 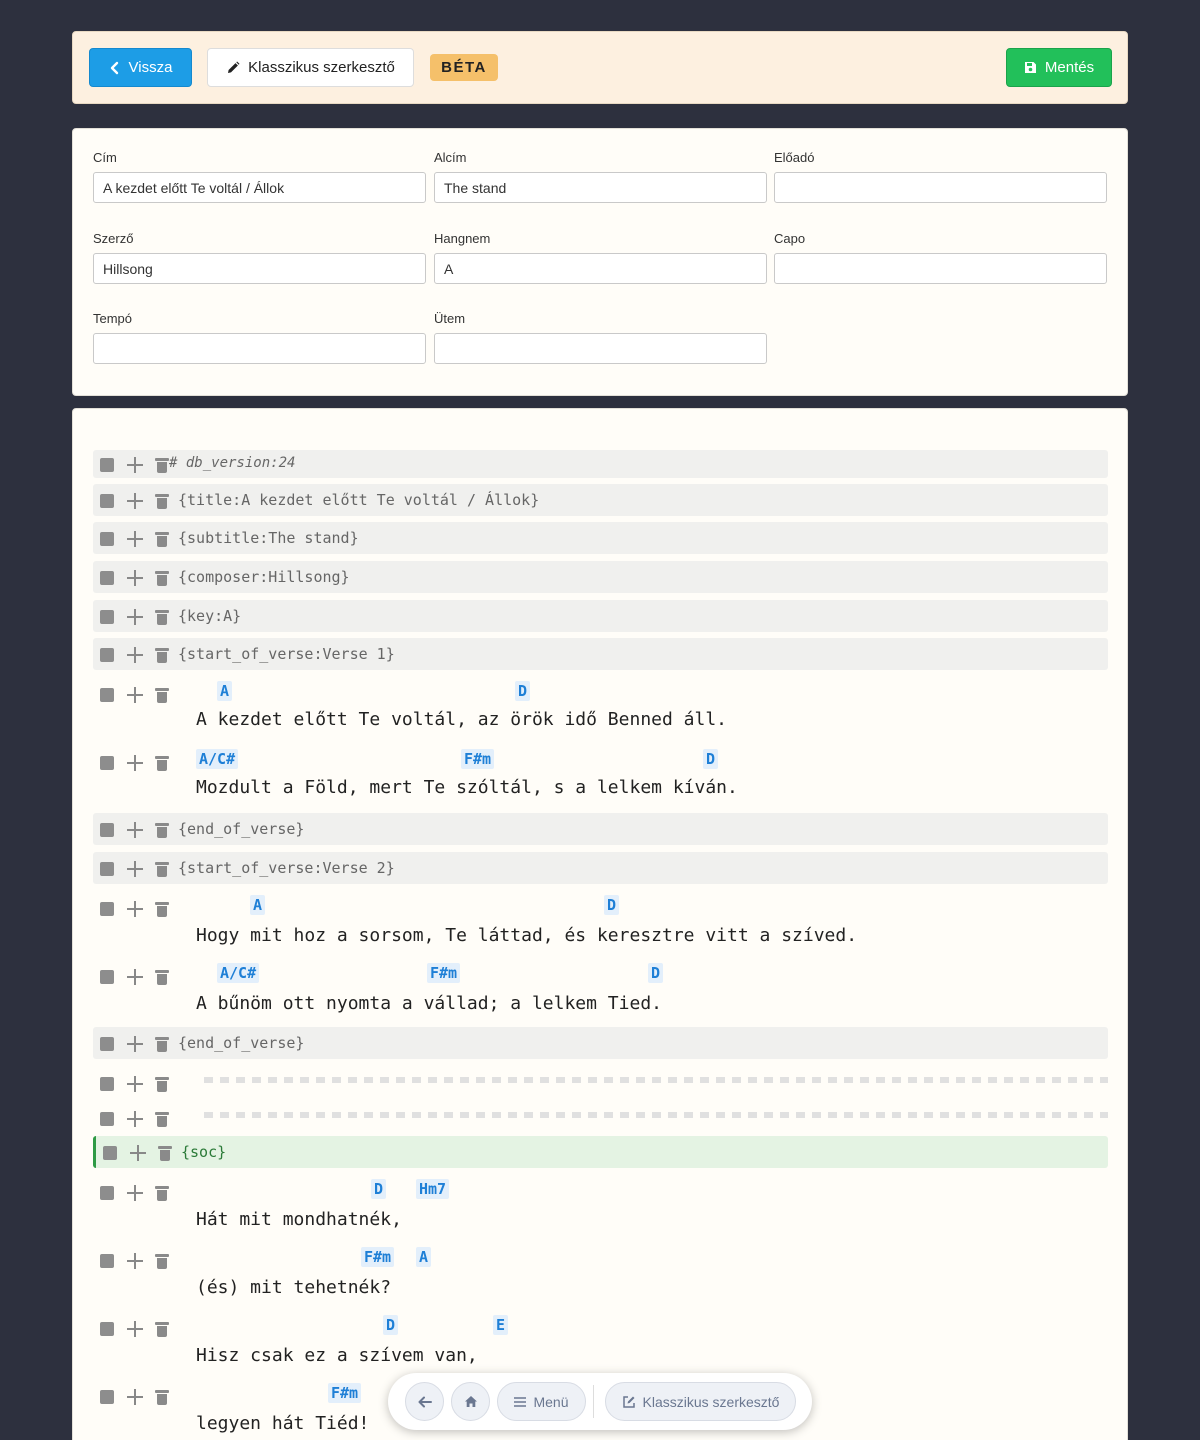 I want to click on time-signature-input, so click(x=600, y=348).